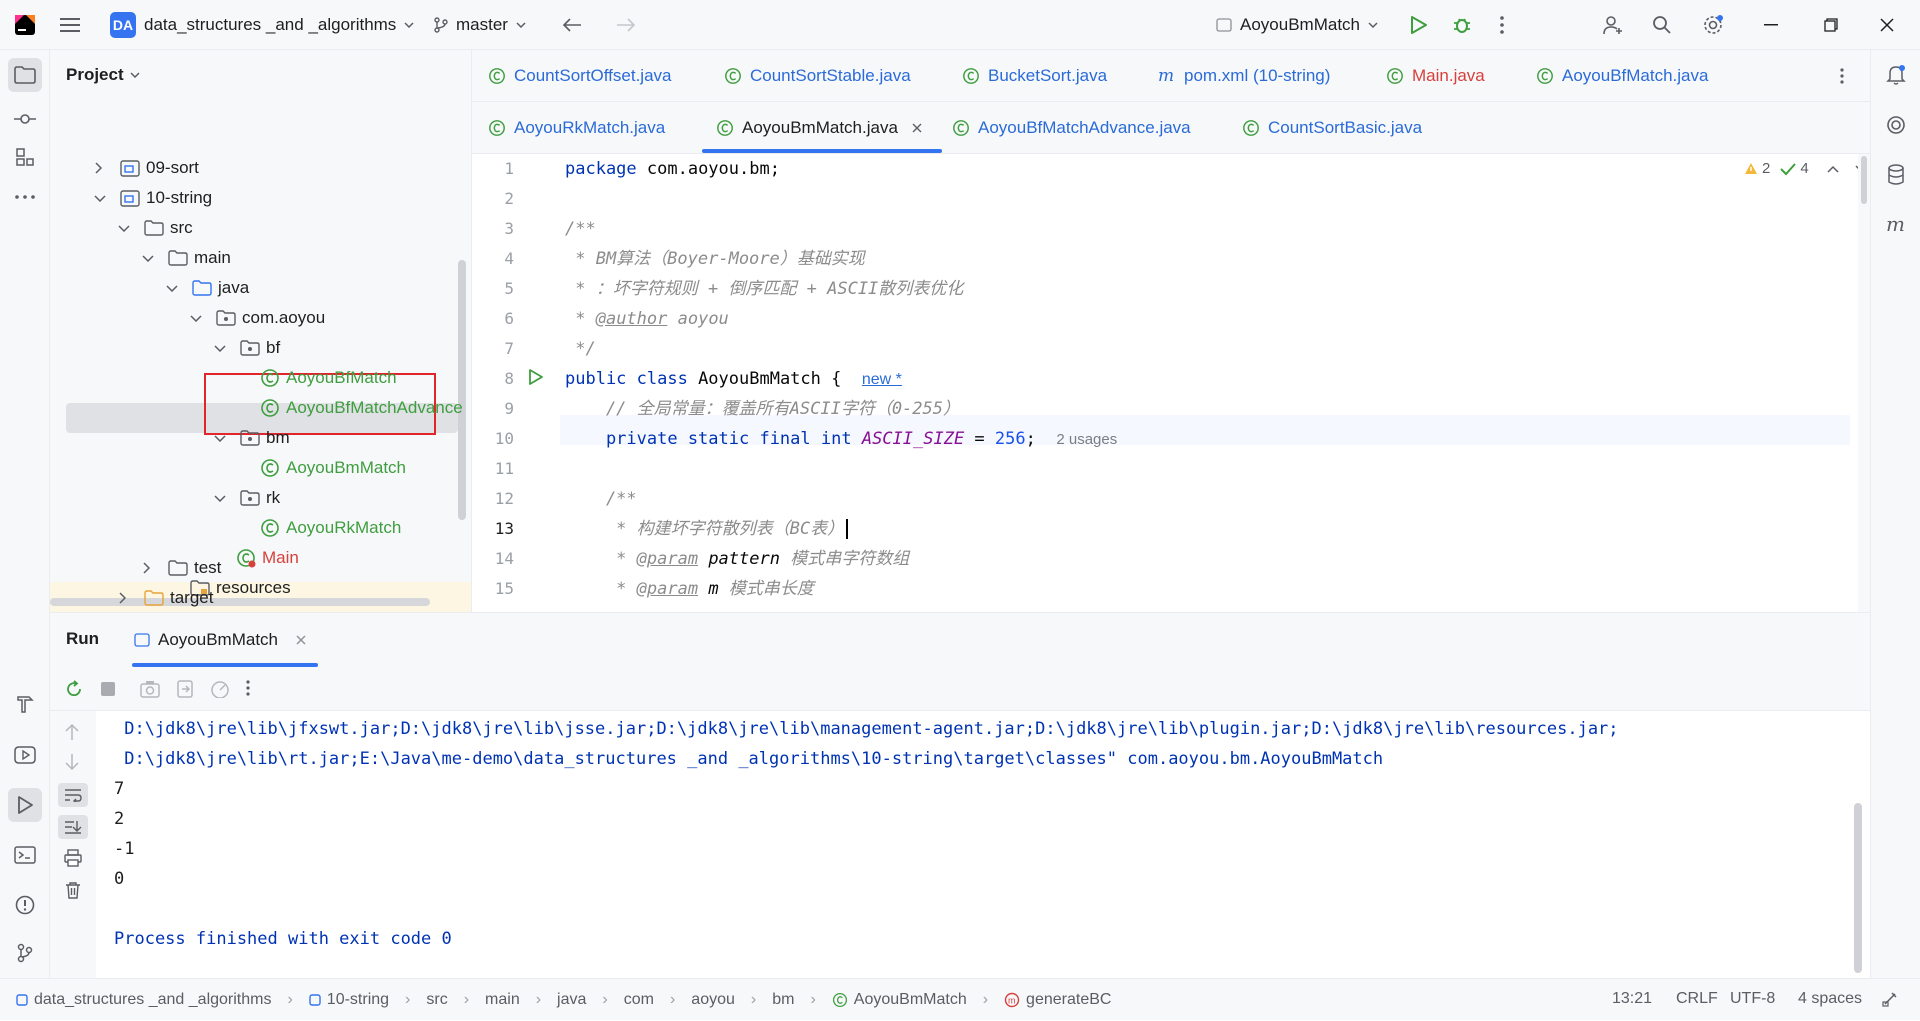 The width and height of the screenshot is (1920, 1021). What do you see at coordinates (1244, 76) in the screenshot?
I see `tab-pom-xml: m pom.xml (10-string)` at bounding box center [1244, 76].